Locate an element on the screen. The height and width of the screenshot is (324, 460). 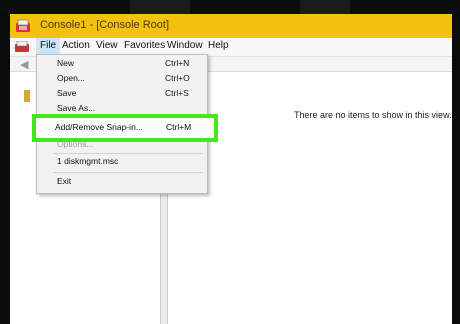
title-bar: Console1 - [Console Root] is located at coordinates (231, 26).